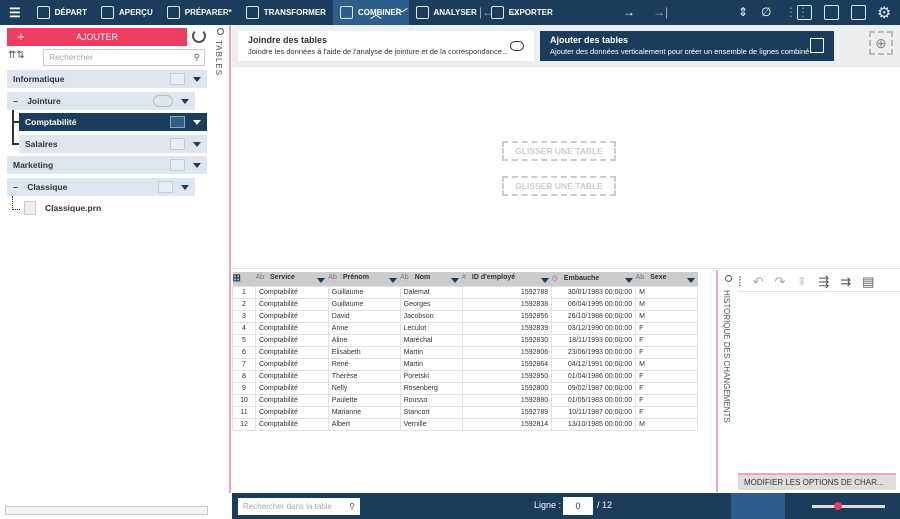 The height and width of the screenshot is (519, 900). Describe the element at coordinates (559, 186) in the screenshot. I see `drop-zone-2: GLISSER UNE TABLE` at that location.